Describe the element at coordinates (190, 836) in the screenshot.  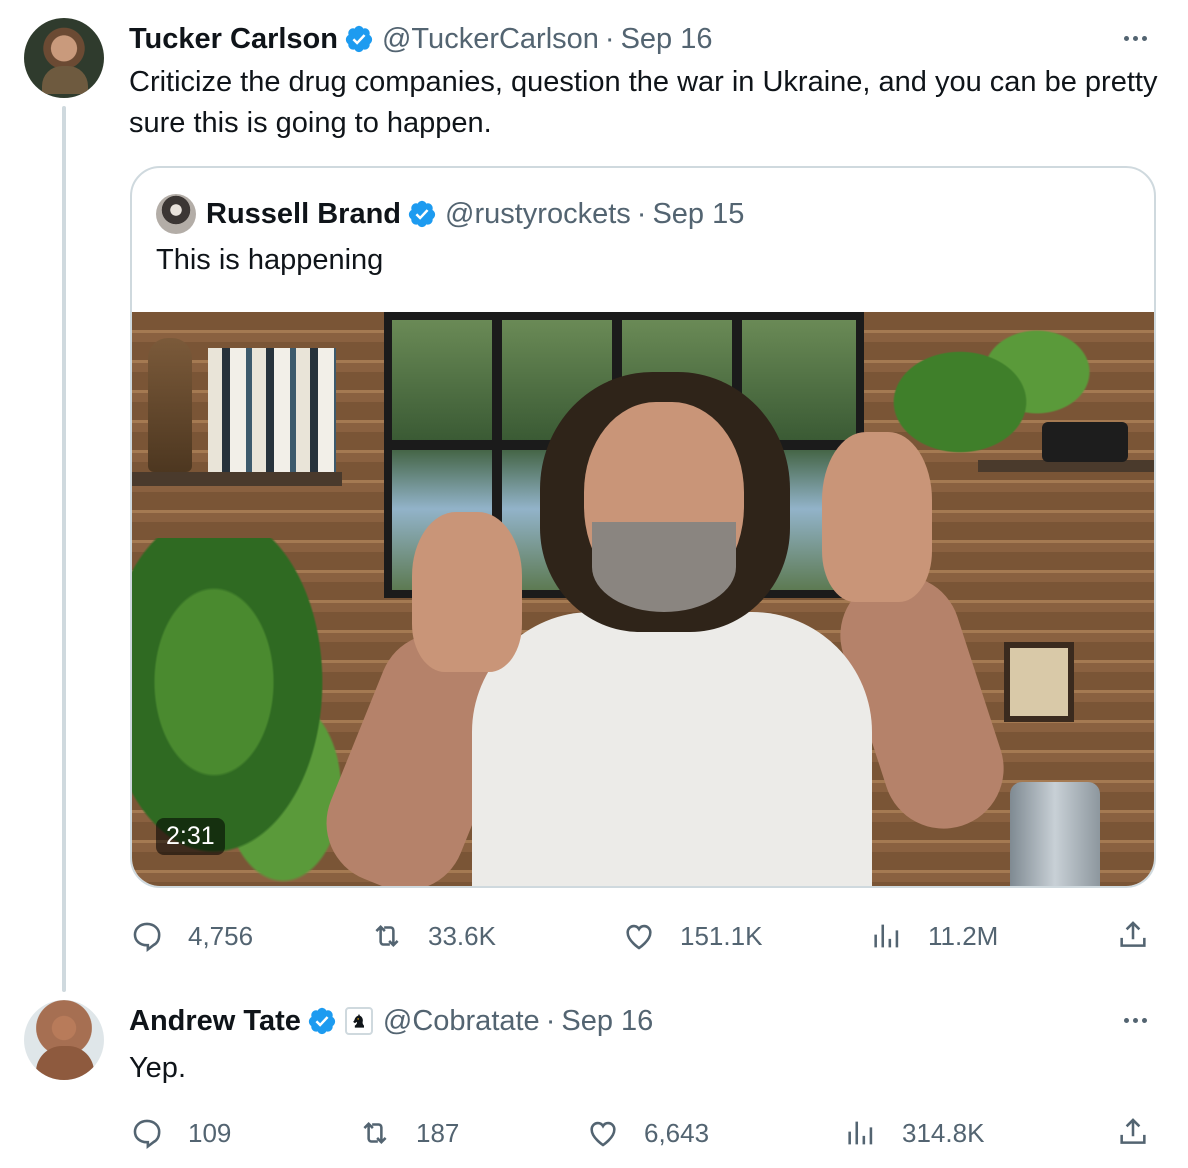
I see `video-duration-badge: 2:31` at that location.